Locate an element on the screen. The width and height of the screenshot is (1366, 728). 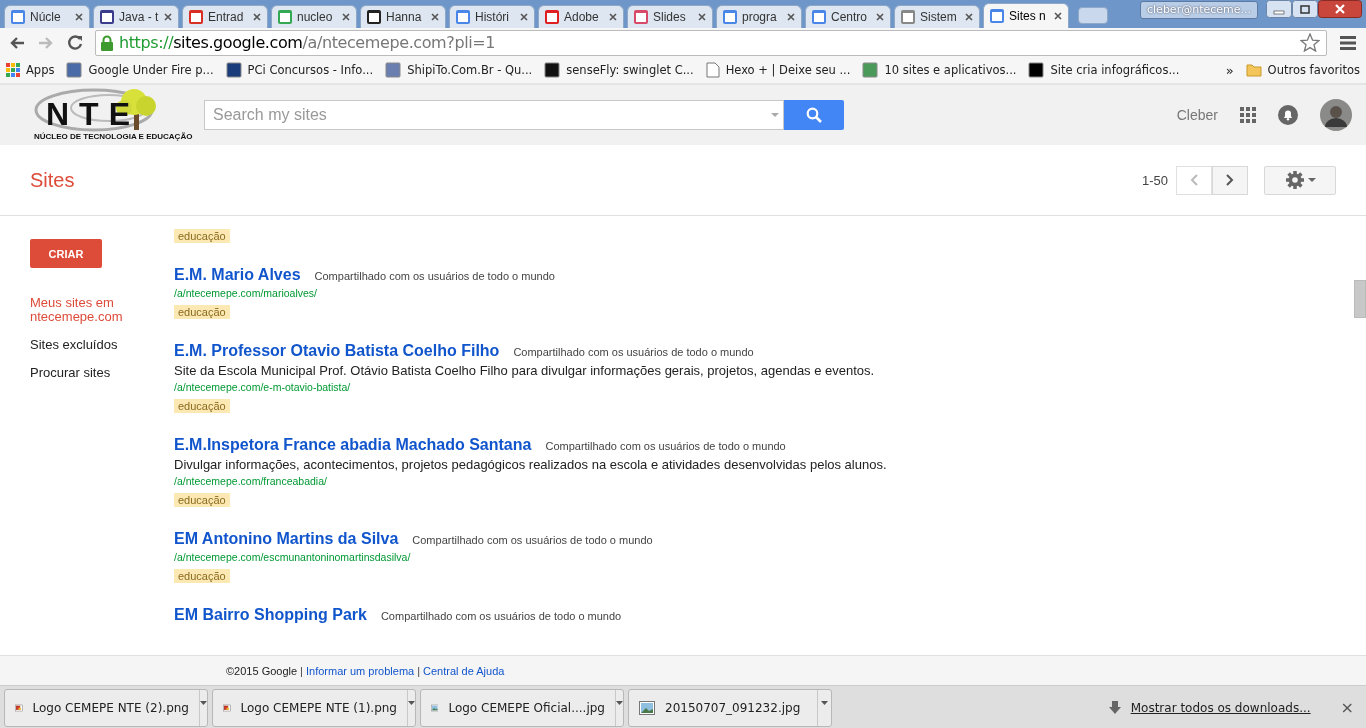
site-title-link: EM Antonino Martins da Silva is located at coordinates (286, 539).